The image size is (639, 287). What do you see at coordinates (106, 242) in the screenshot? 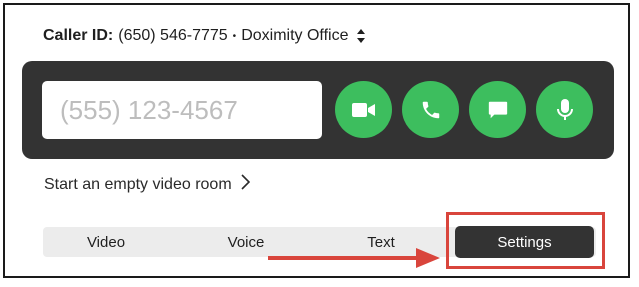
I see `tab-video: Video` at bounding box center [106, 242].